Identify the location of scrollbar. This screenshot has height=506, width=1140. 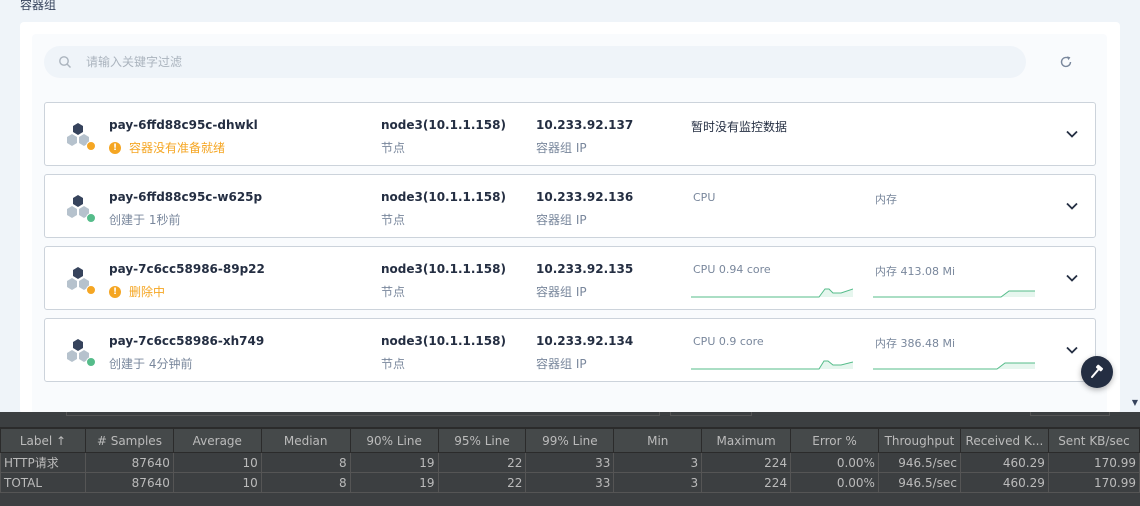
(1134, 206).